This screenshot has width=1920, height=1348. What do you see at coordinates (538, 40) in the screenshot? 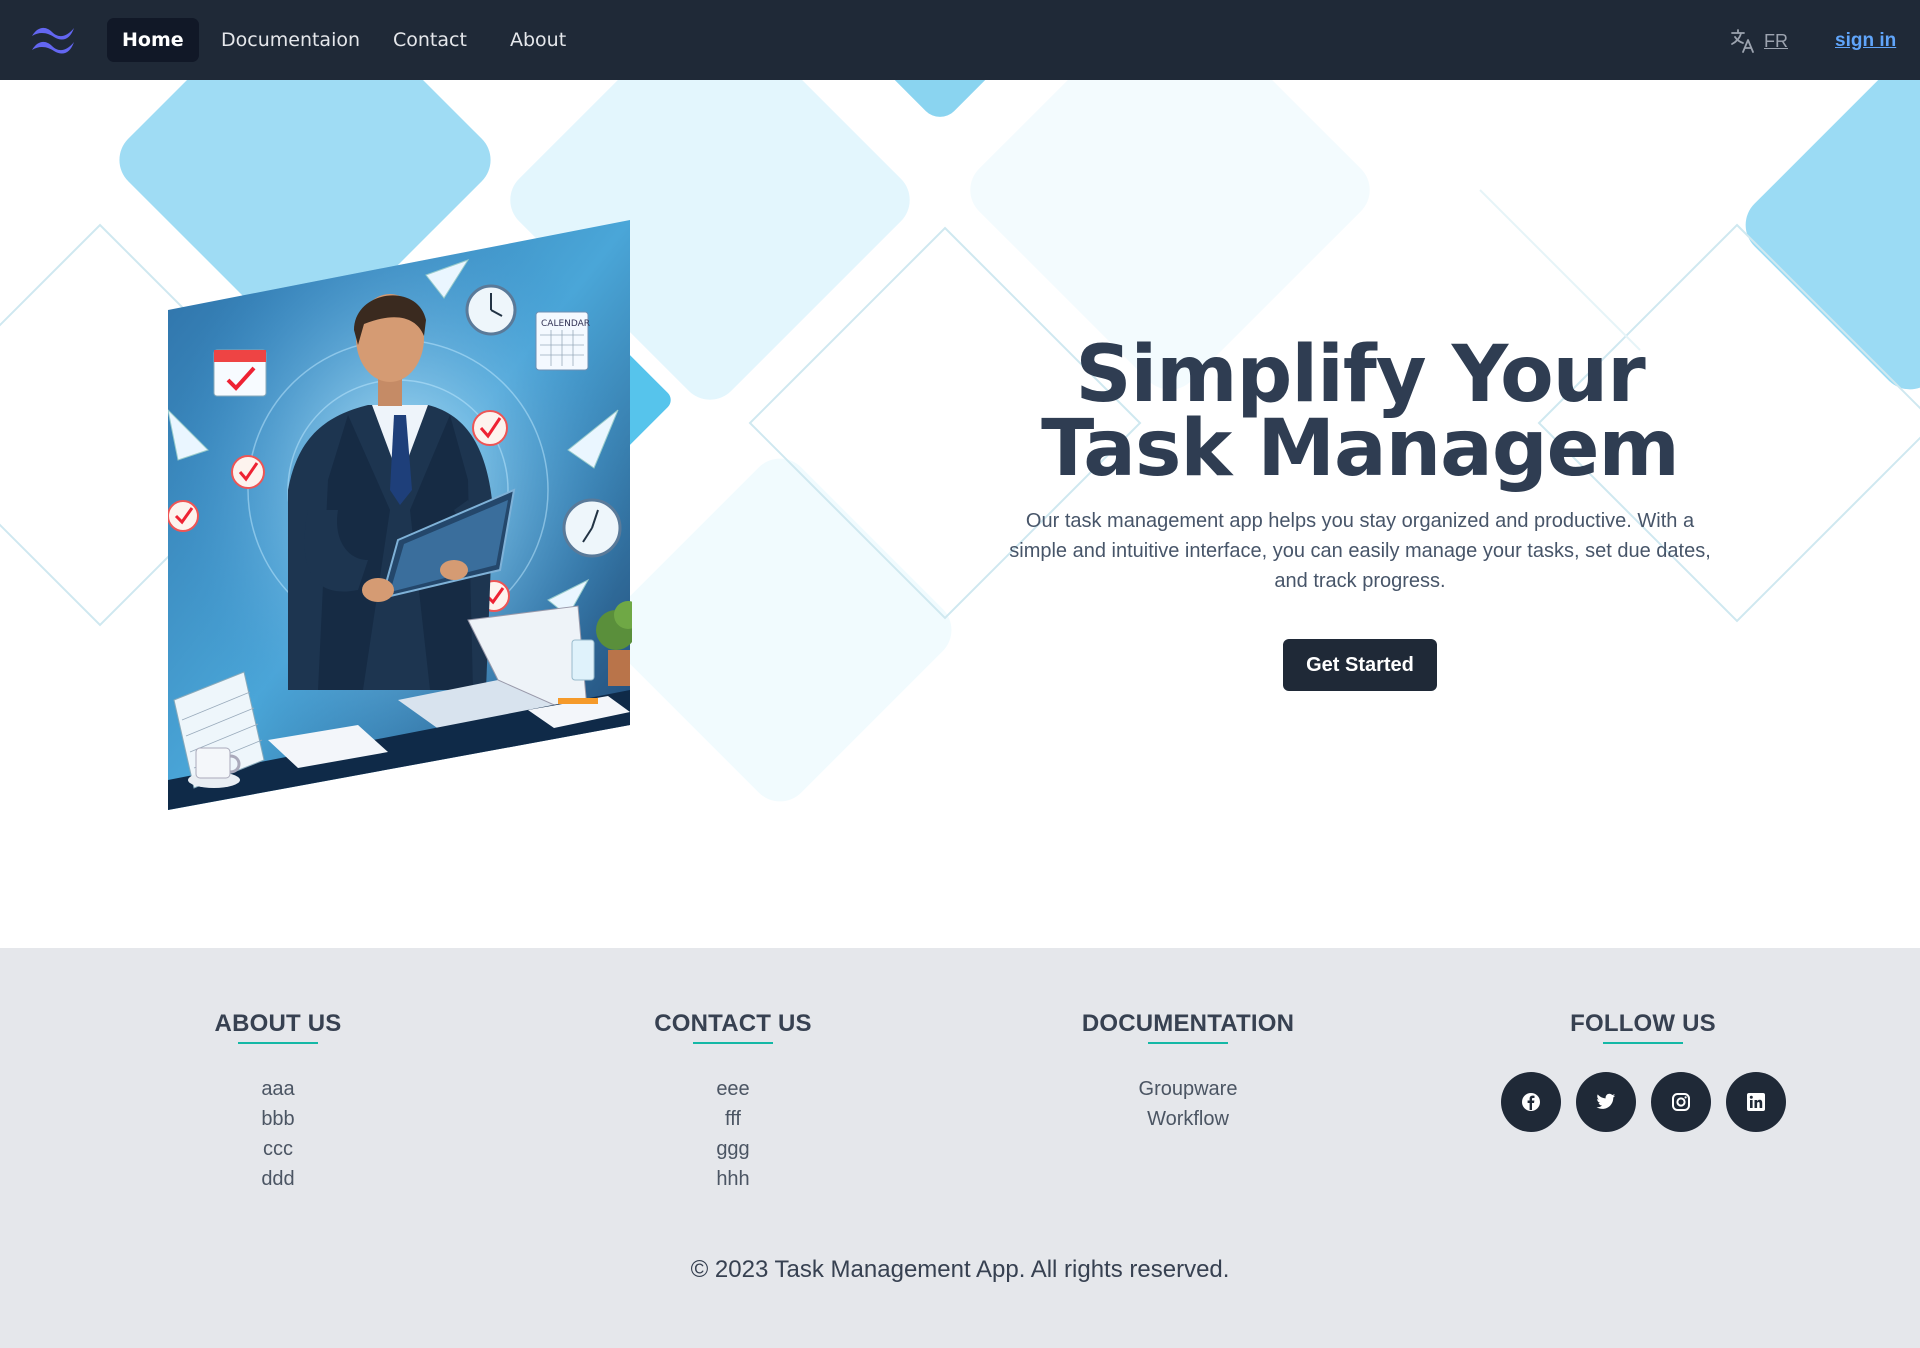
I see `nav-about: About` at bounding box center [538, 40].